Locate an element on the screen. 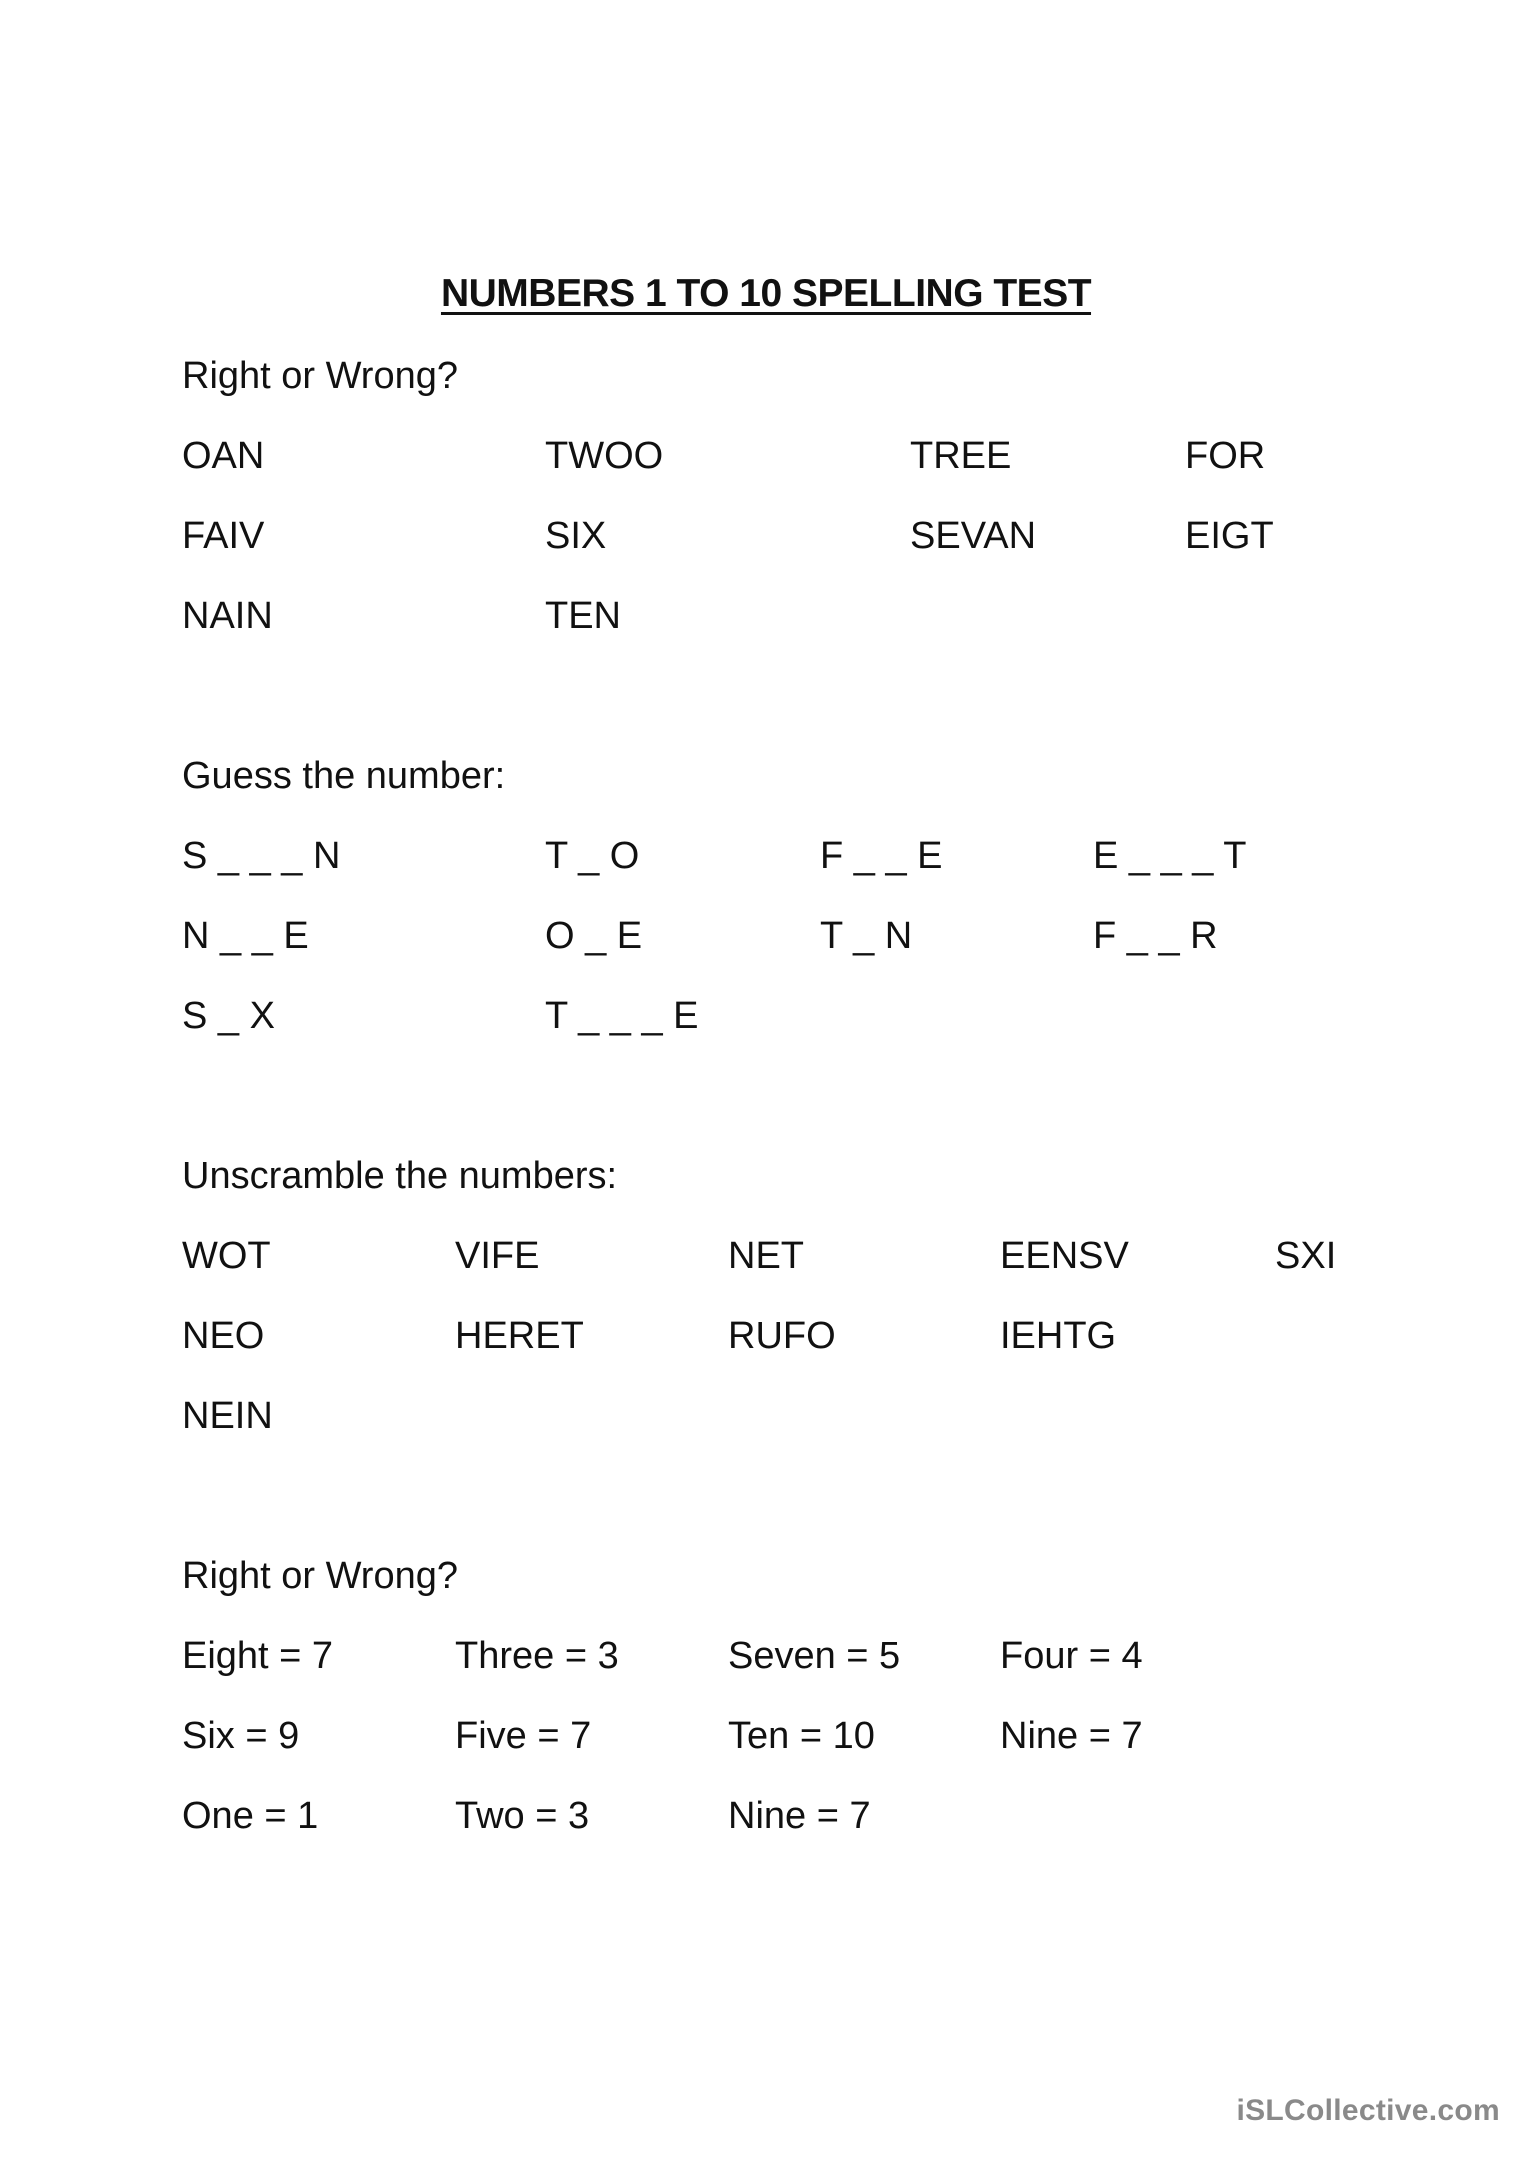 The width and height of the screenshot is (1532, 2167). exercise-item: RUFO is located at coordinates (782, 1336).